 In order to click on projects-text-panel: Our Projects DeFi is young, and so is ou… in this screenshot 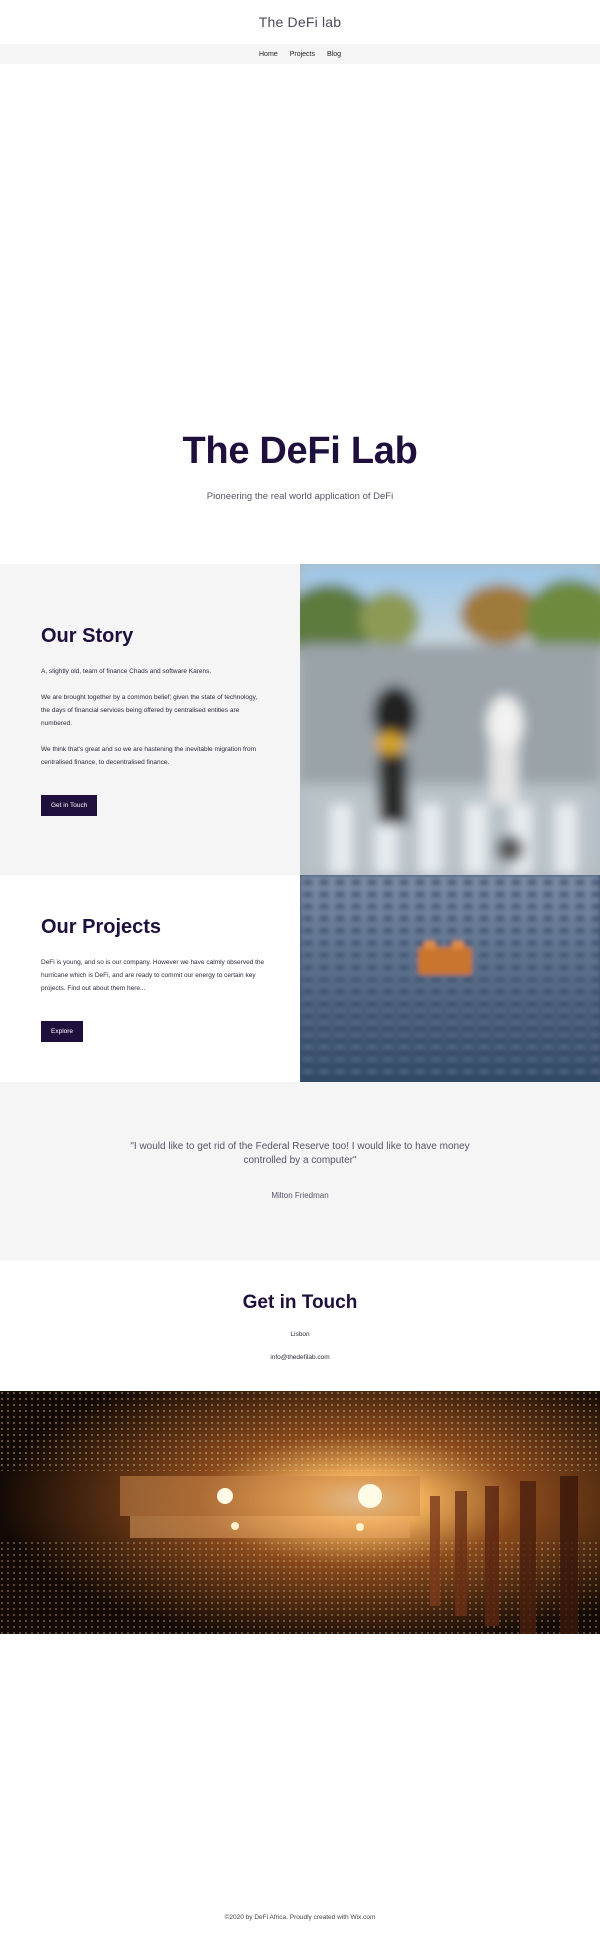, I will do `click(150, 978)`.